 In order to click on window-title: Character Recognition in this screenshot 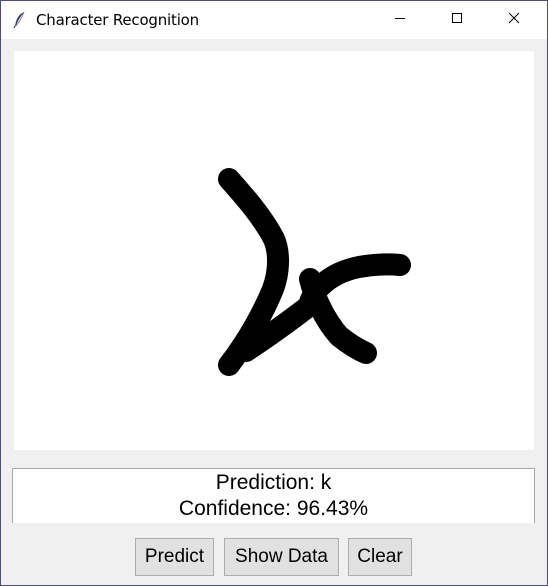, I will do `click(117, 20)`.